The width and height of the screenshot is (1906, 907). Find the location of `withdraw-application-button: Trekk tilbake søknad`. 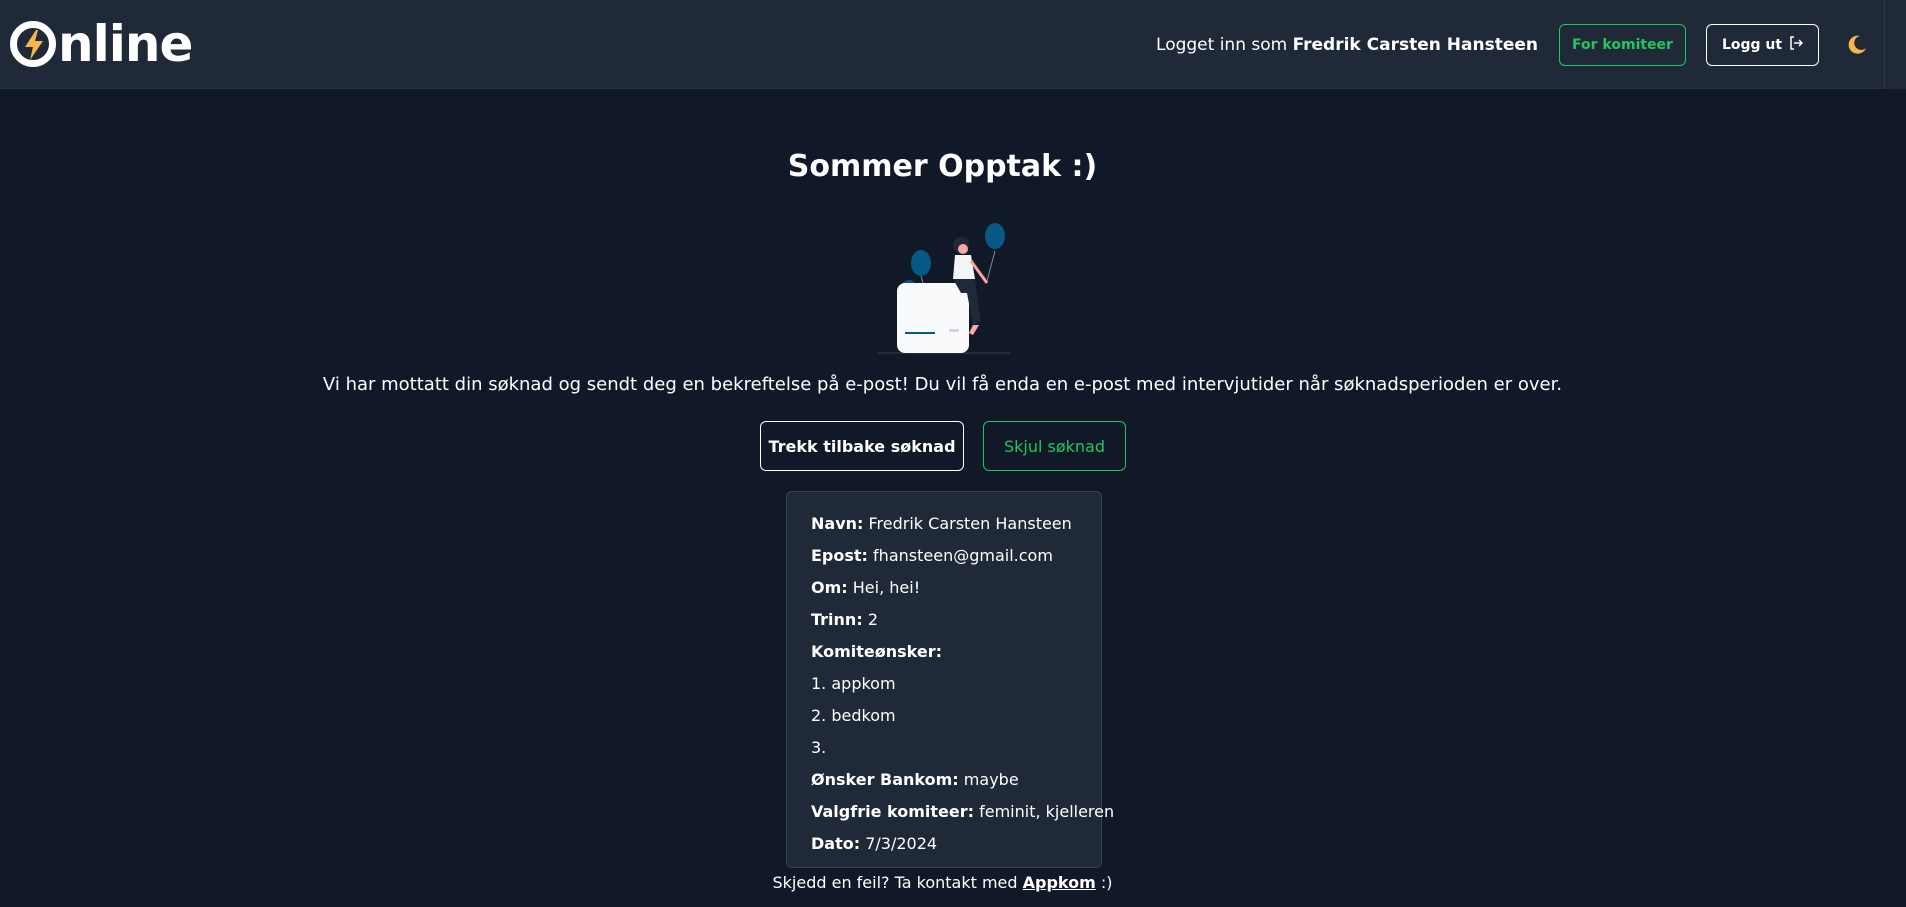

withdraw-application-button: Trekk tilbake søknad is located at coordinates (862, 446).